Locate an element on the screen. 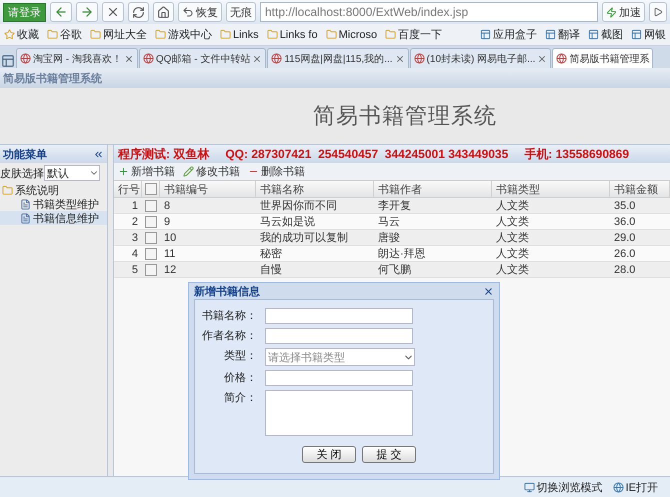  page-title: 简易版书籍管理系统 is located at coordinates (335, 78).